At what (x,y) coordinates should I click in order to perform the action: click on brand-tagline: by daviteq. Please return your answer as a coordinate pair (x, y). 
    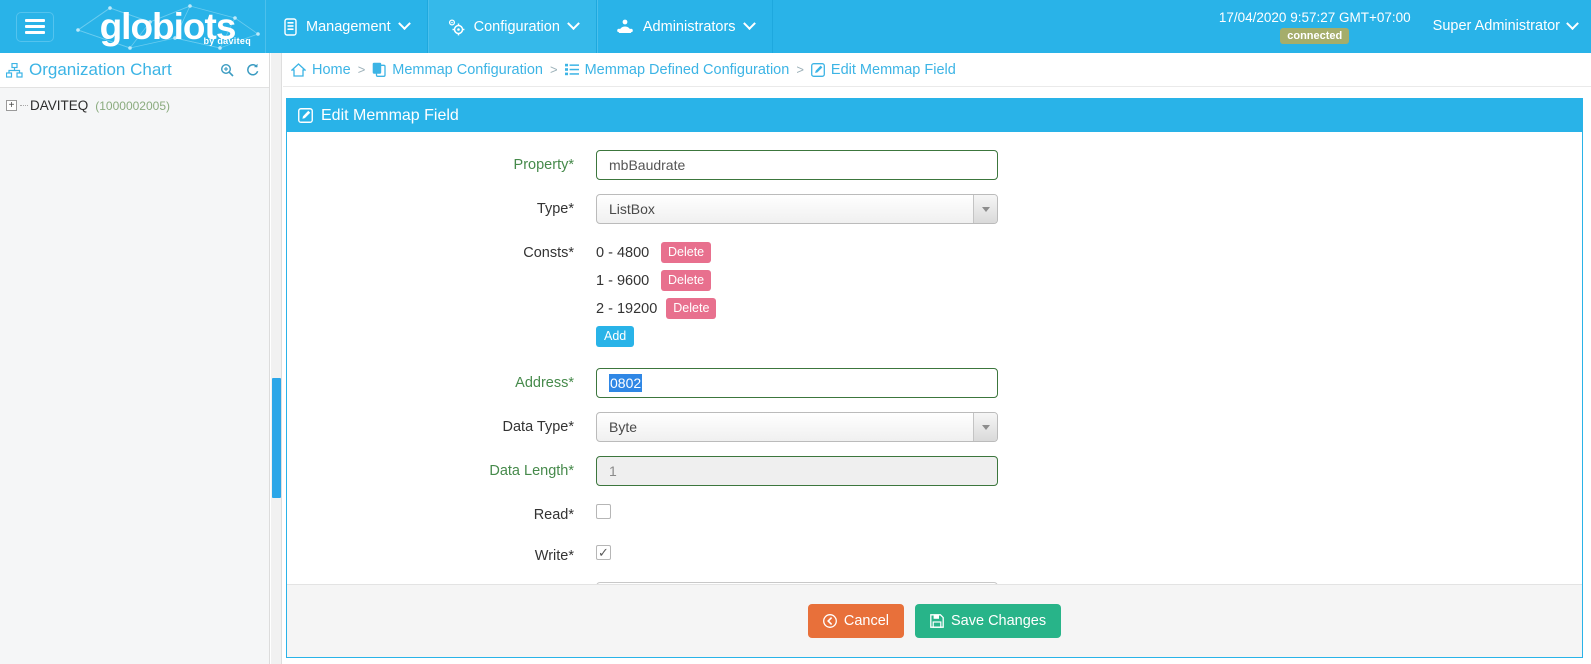
    Looking at the image, I should click on (227, 41).